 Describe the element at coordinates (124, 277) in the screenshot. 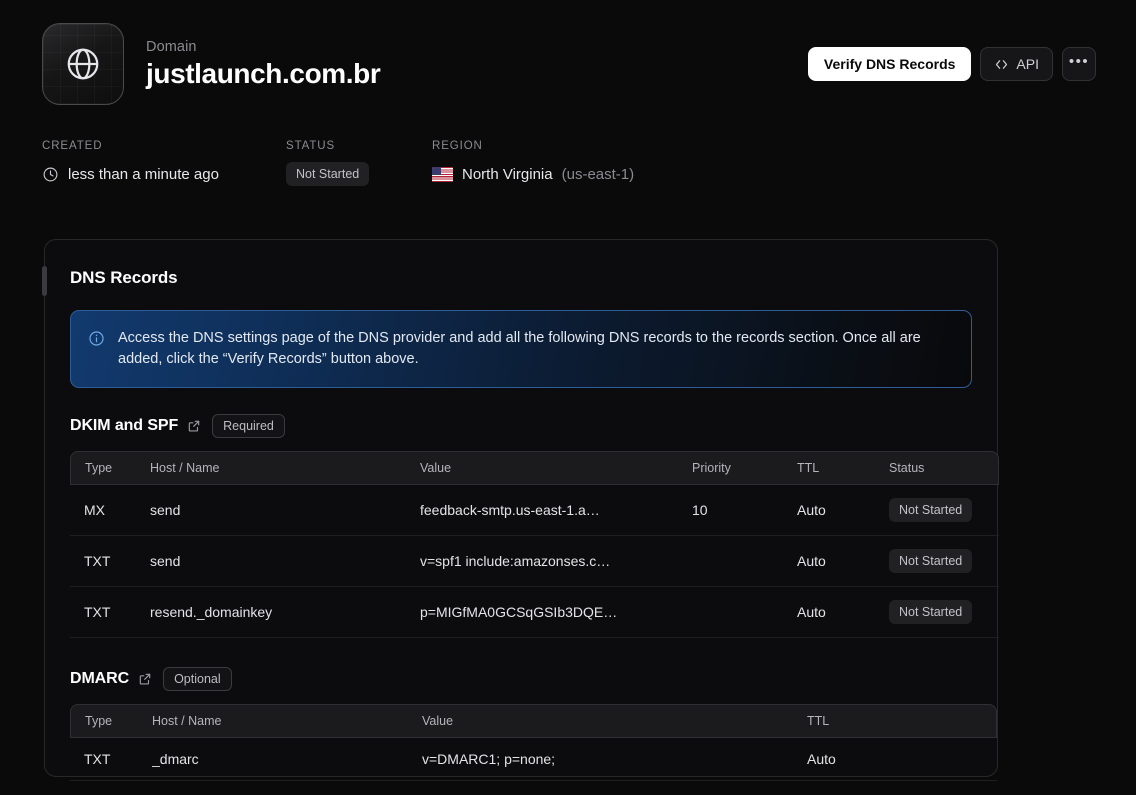

I see `dns-records-title: DNS Records` at that location.